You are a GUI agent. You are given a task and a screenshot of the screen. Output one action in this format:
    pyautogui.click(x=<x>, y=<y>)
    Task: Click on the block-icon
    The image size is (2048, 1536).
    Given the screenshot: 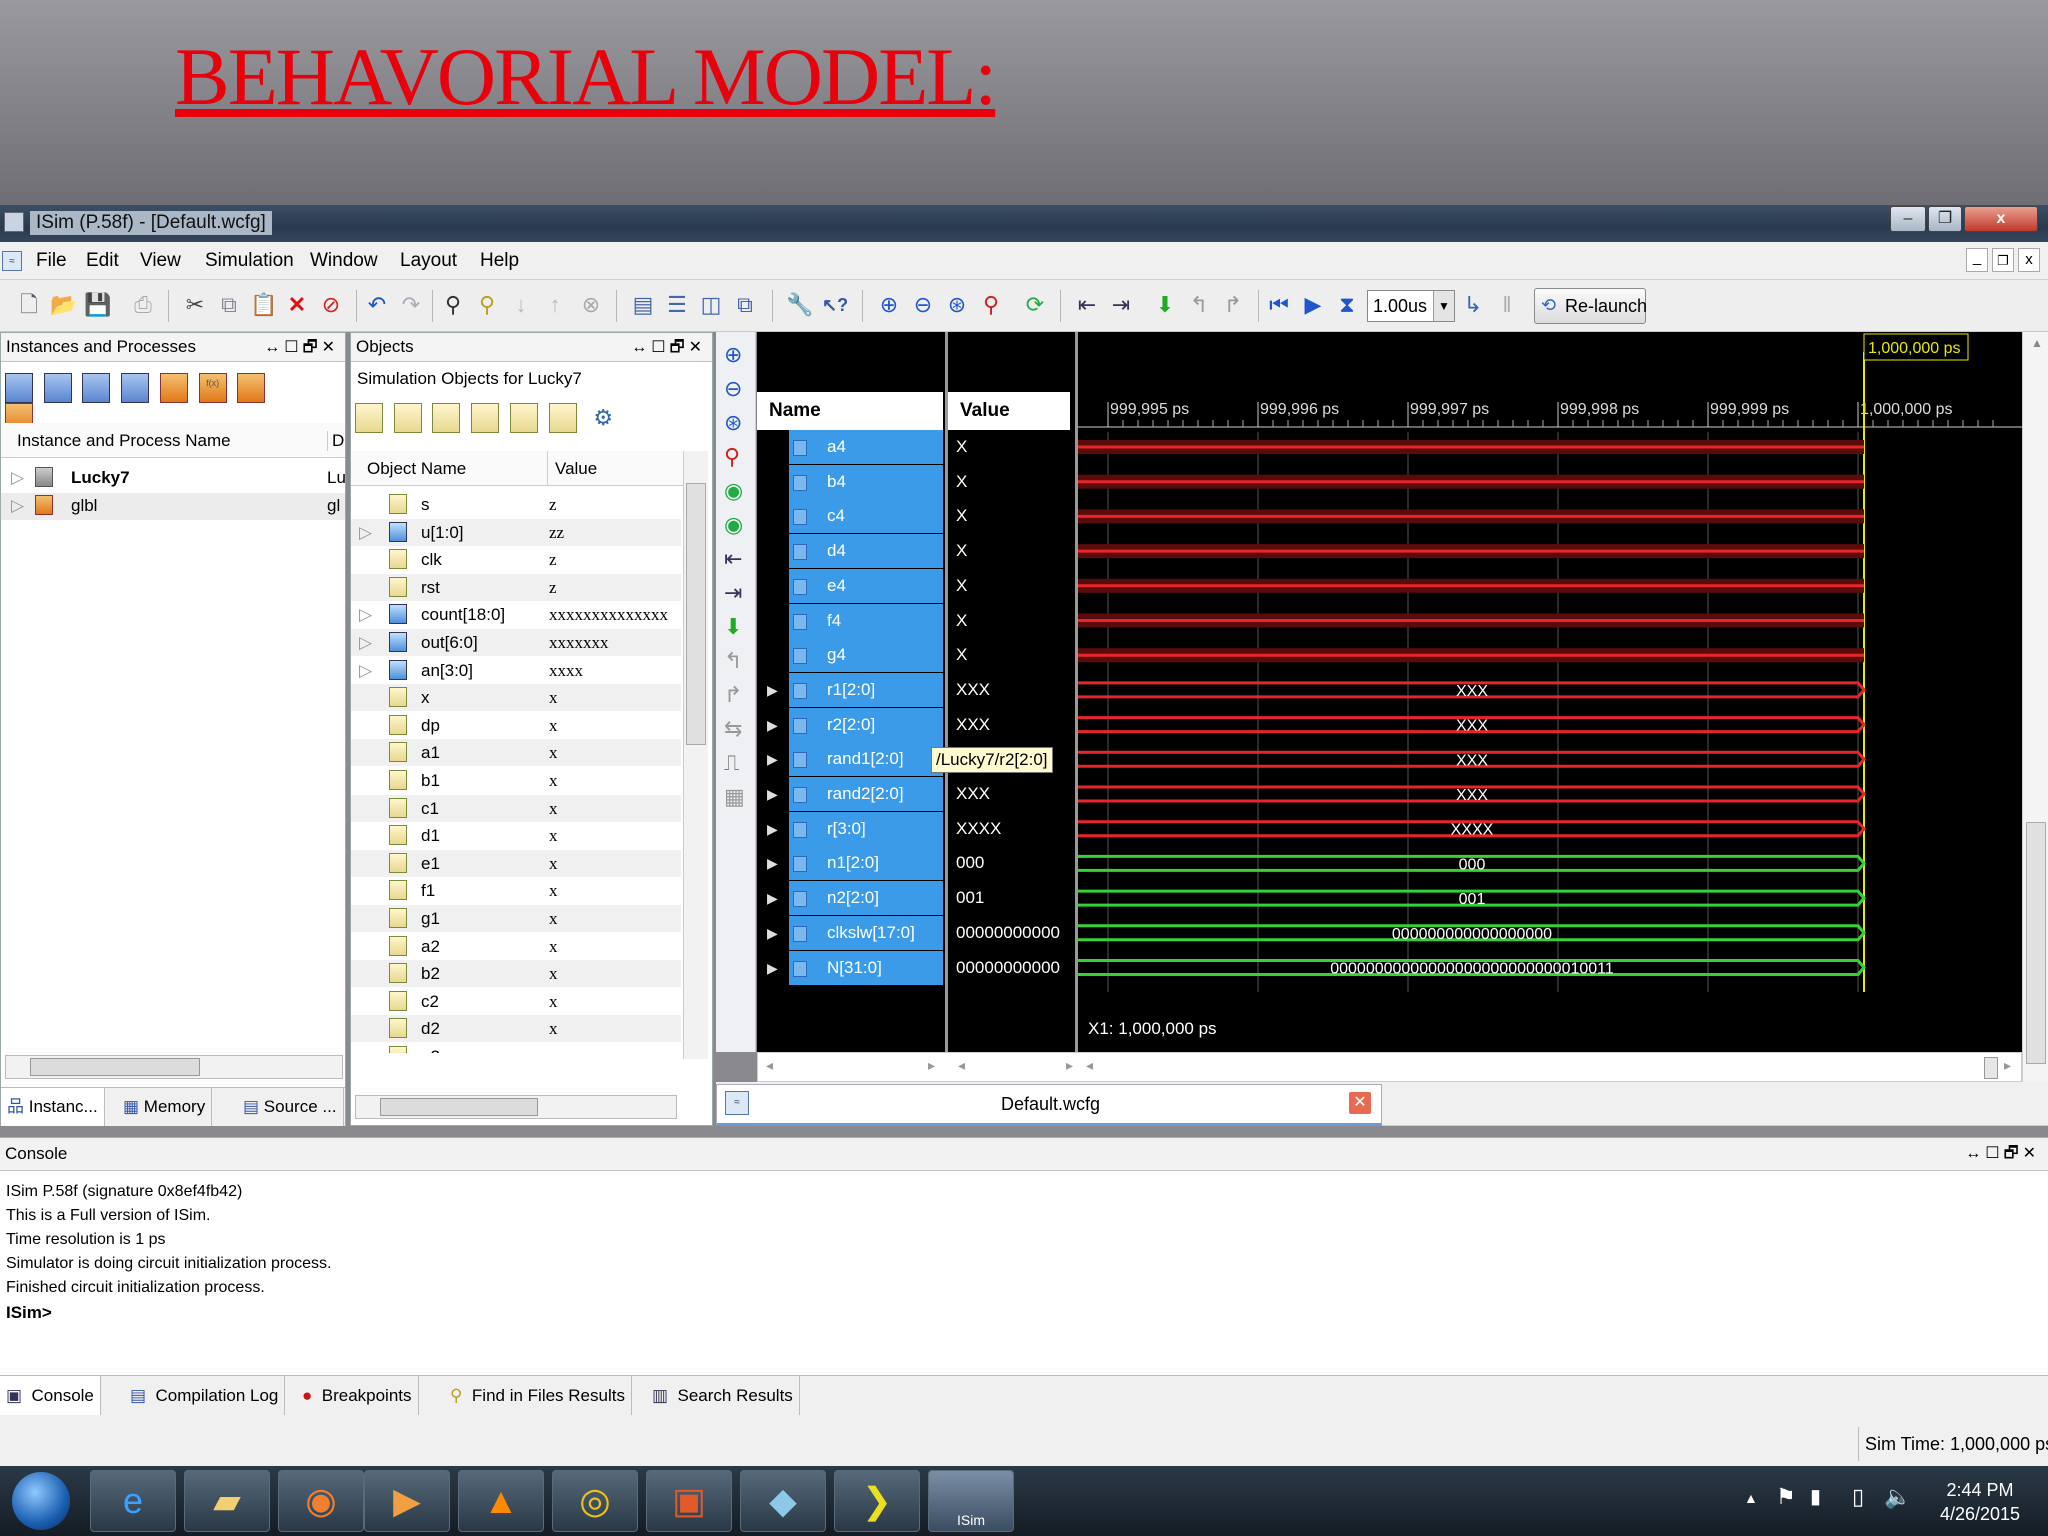 What is the action you would take?
    pyautogui.click(x=135, y=388)
    